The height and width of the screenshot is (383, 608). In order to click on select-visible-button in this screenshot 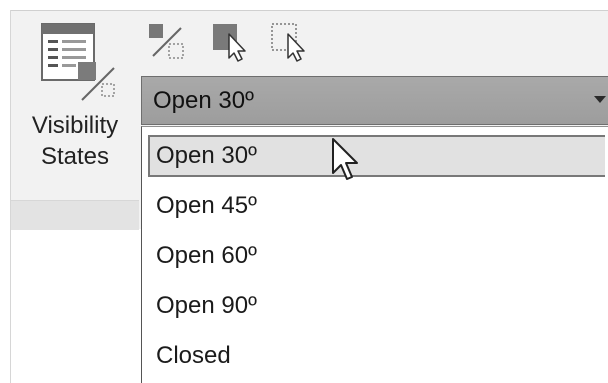, I will do `click(231, 41)`.